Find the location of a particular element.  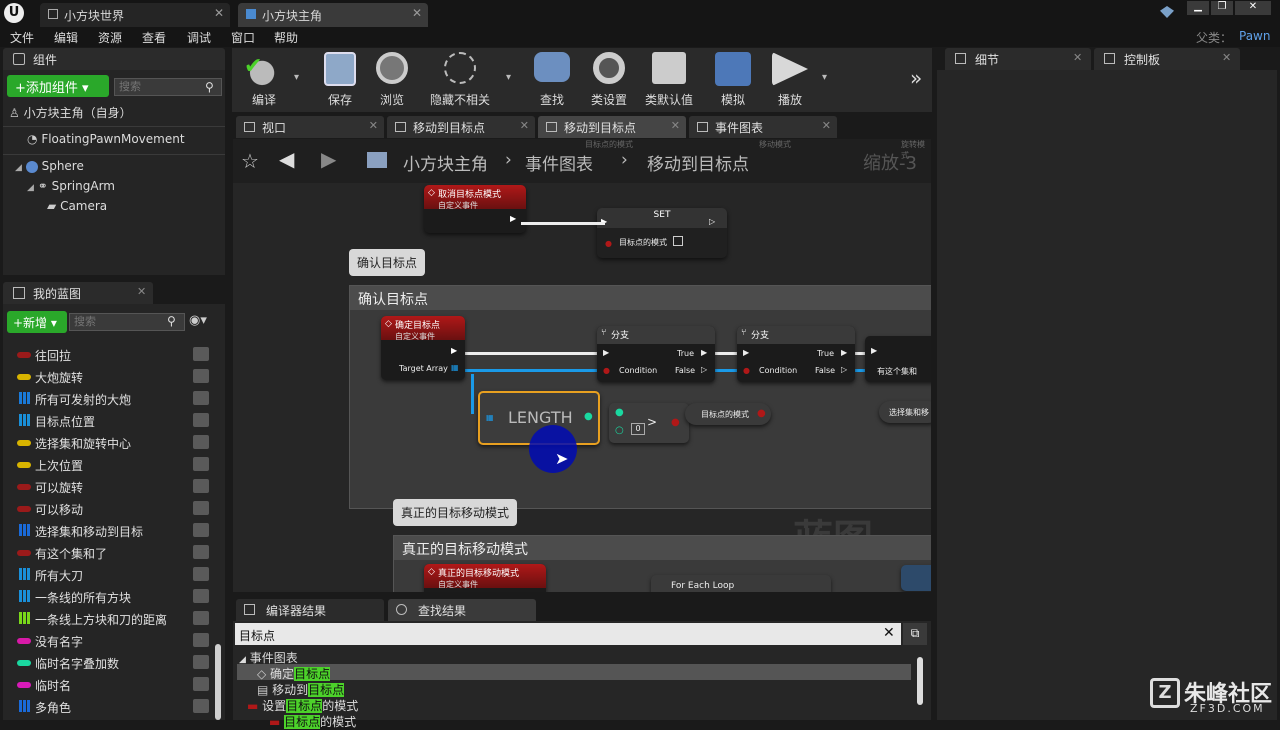

cut-off-node-bottom is located at coordinates (916, 578).